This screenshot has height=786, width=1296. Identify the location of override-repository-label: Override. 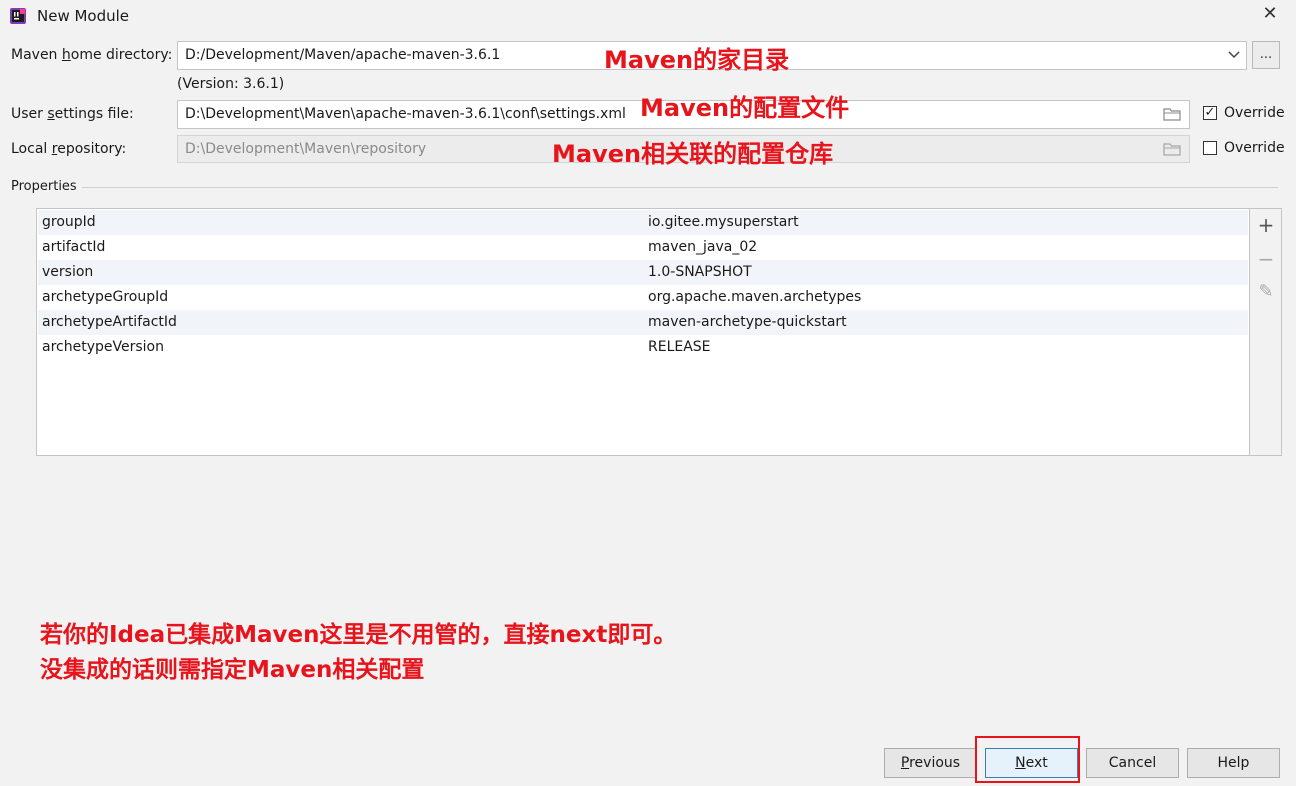
(1254, 148).